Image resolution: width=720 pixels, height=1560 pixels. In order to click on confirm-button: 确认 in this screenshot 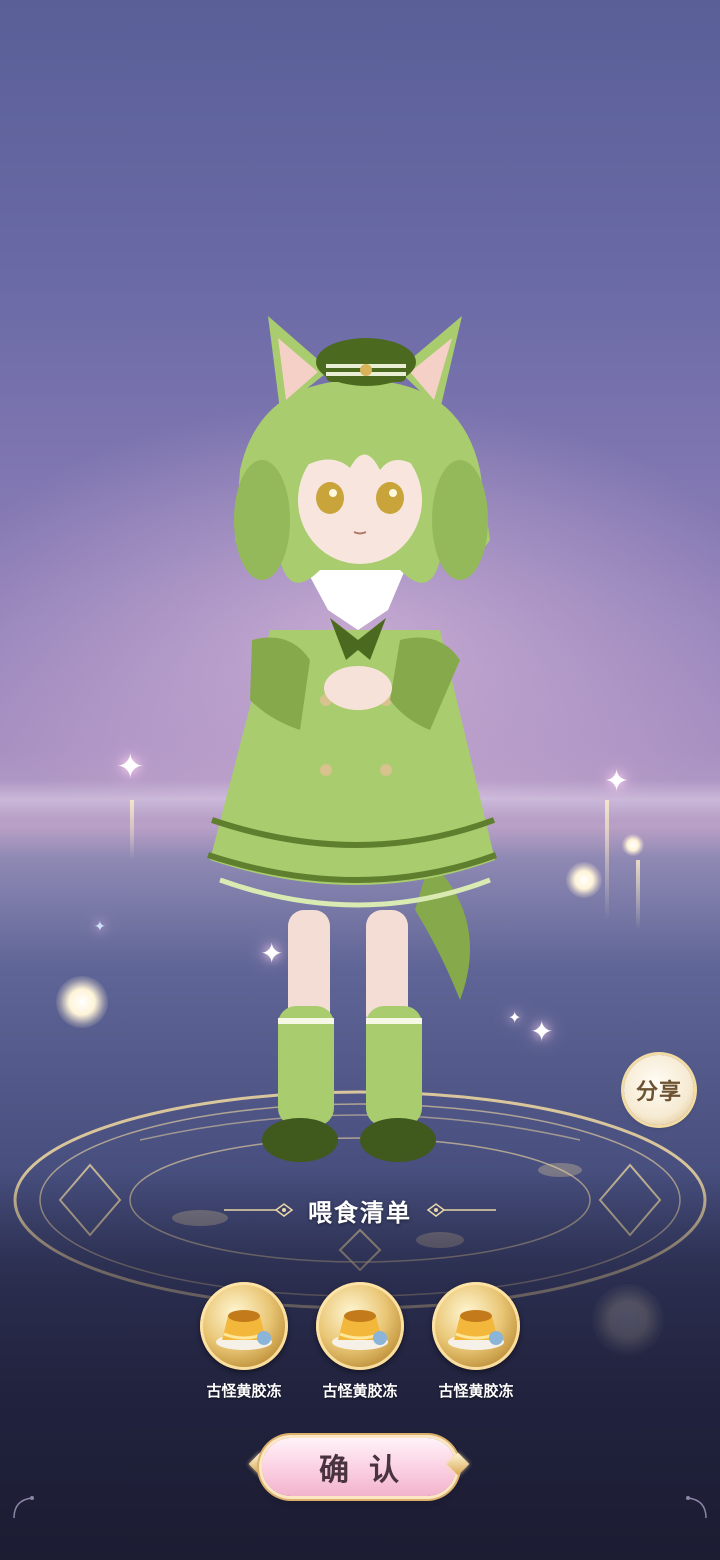, I will do `click(359, 1467)`.